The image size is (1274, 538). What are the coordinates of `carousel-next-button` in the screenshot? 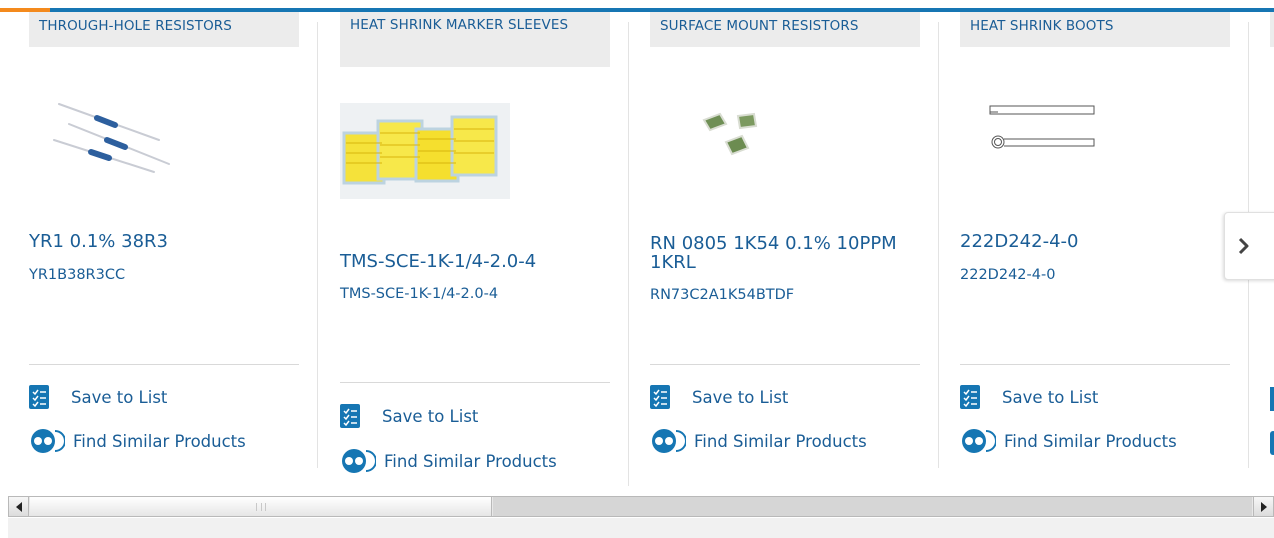 It's located at (1249, 246).